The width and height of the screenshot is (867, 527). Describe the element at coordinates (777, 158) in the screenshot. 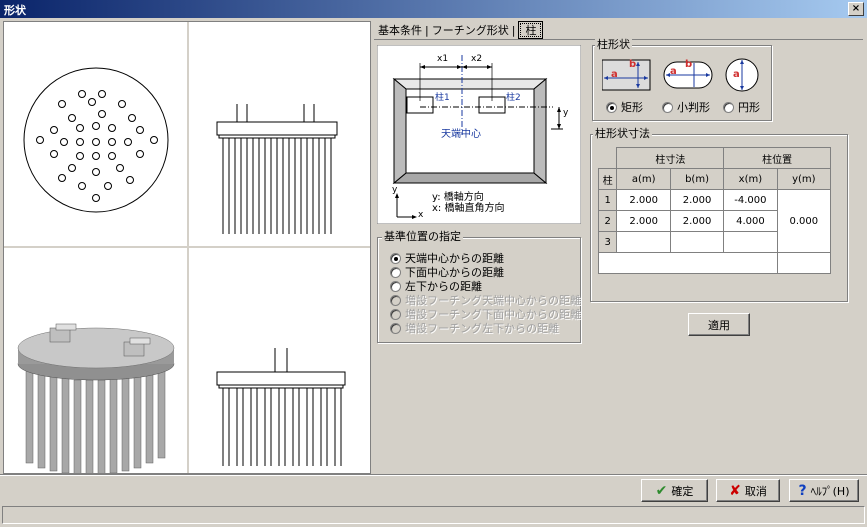

I see `header-position: 柱位置` at that location.